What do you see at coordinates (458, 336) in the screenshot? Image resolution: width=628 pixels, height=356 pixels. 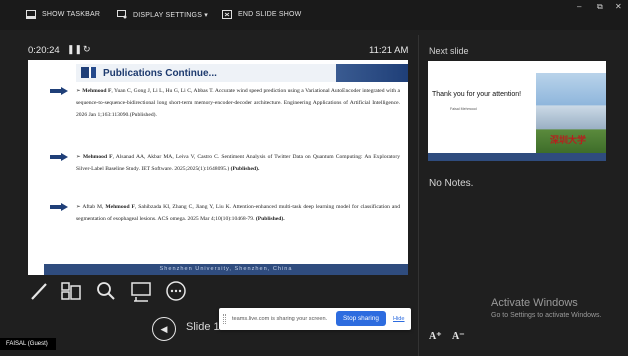 I see `decrease-font-icon: A⁻` at bounding box center [458, 336].